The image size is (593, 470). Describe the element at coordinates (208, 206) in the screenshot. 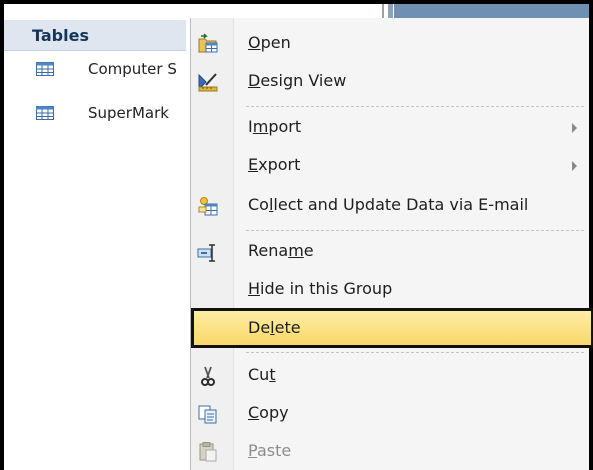

I see `collect-data-icon` at that location.